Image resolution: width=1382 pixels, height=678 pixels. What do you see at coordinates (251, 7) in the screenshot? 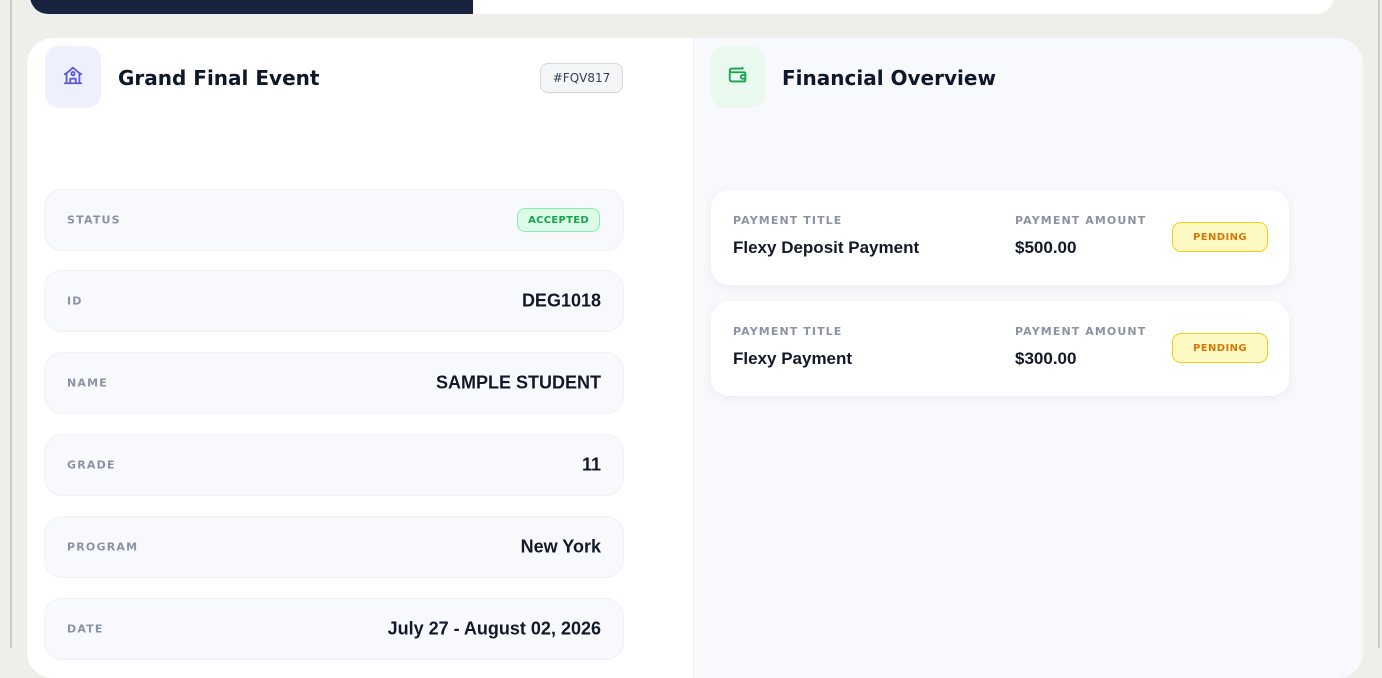
I see `top-progress-bar` at bounding box center [251, 7].